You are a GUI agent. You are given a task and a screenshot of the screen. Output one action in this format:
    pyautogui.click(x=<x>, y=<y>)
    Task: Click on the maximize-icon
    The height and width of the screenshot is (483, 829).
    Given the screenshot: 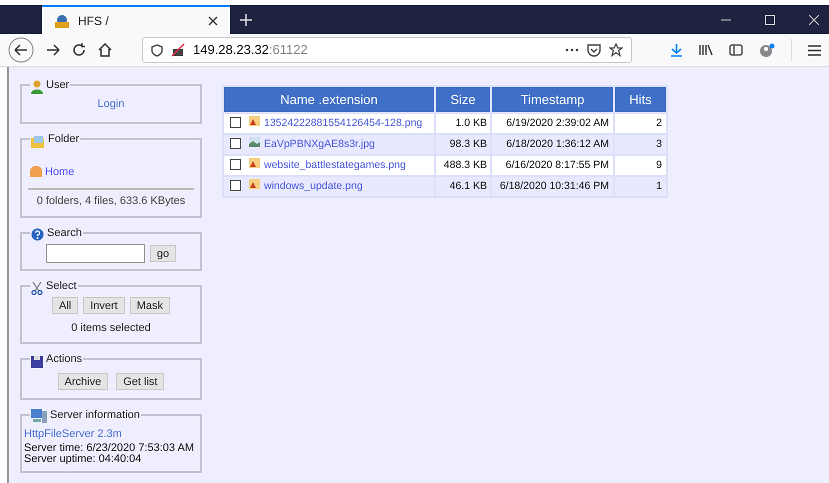 What is the action you would take?
    pyautogui.click(x=770, y=19)
    